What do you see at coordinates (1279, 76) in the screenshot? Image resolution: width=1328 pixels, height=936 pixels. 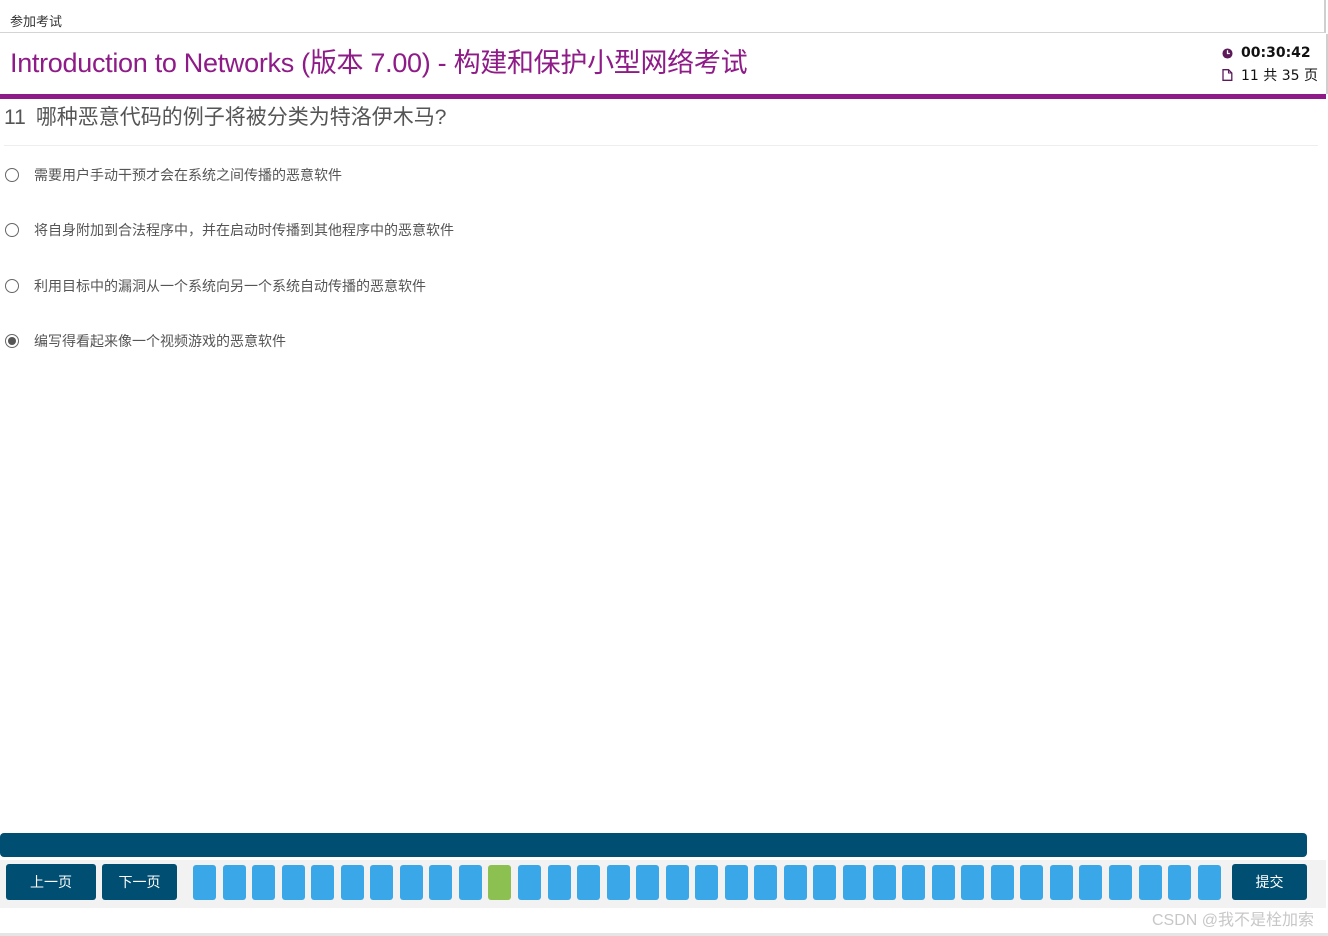 I see `page-indicator: 11 共 35 页` at bounding box center [1279, 76].